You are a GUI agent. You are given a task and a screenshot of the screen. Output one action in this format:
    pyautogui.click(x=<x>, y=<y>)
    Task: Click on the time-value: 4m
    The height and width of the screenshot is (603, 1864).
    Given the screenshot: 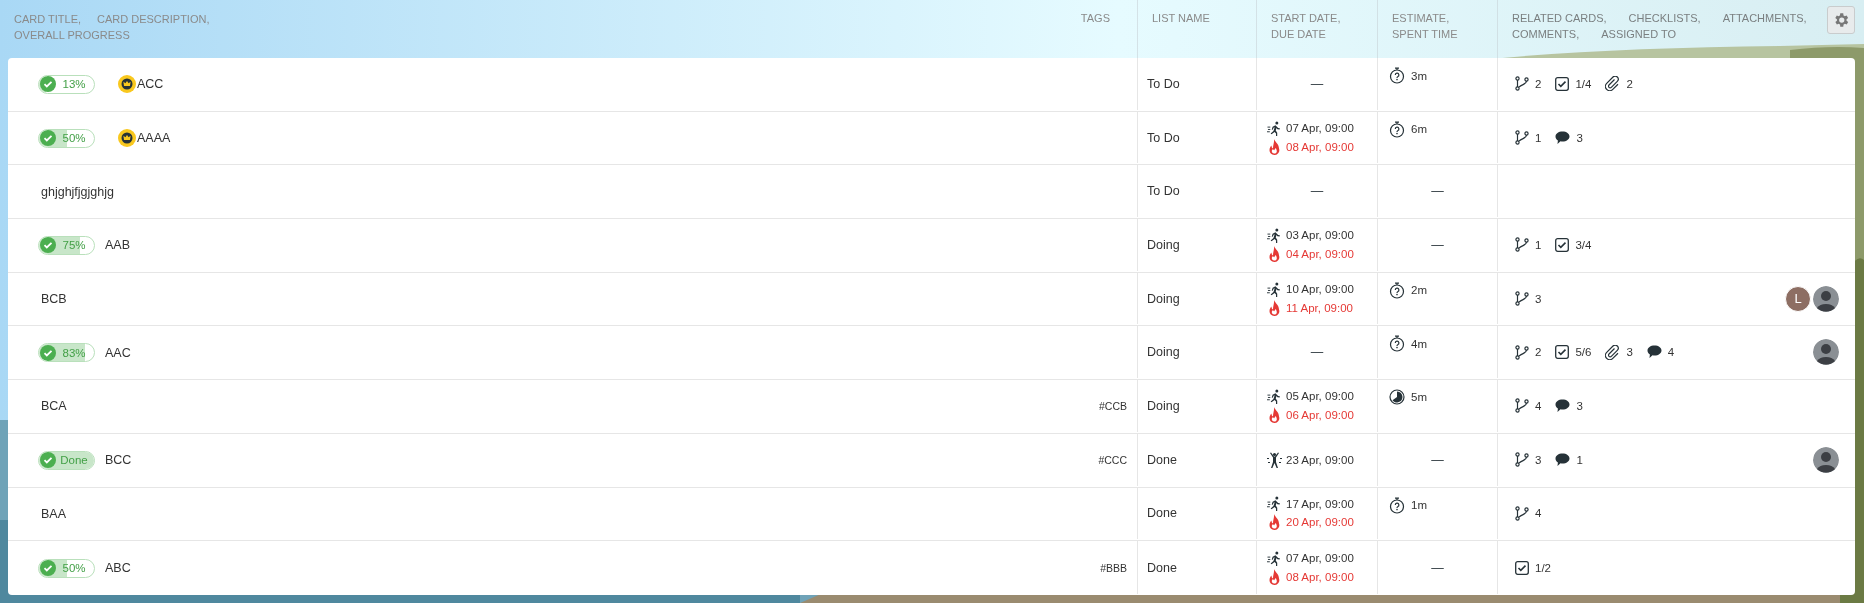 What is the action you would take?
    pyautogui.click(x=1419, y=343)
    